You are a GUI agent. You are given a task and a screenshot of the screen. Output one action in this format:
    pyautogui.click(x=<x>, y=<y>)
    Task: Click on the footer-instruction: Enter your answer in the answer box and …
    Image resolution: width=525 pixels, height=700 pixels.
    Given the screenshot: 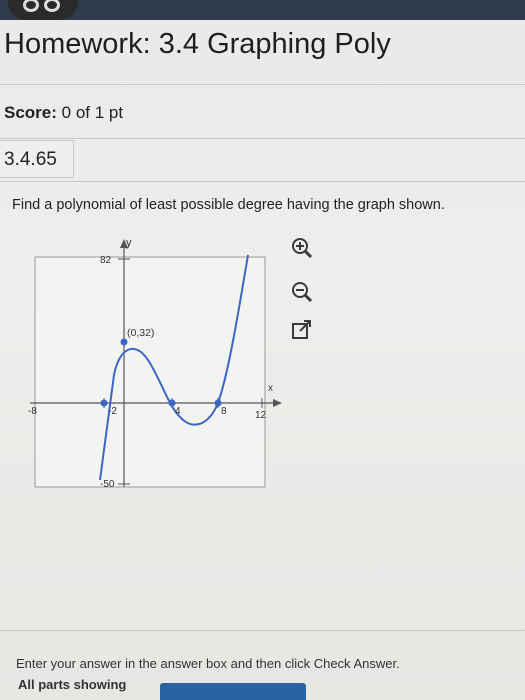 What is the action you would take?
    pyautogui.click(x=208, y=663)
    